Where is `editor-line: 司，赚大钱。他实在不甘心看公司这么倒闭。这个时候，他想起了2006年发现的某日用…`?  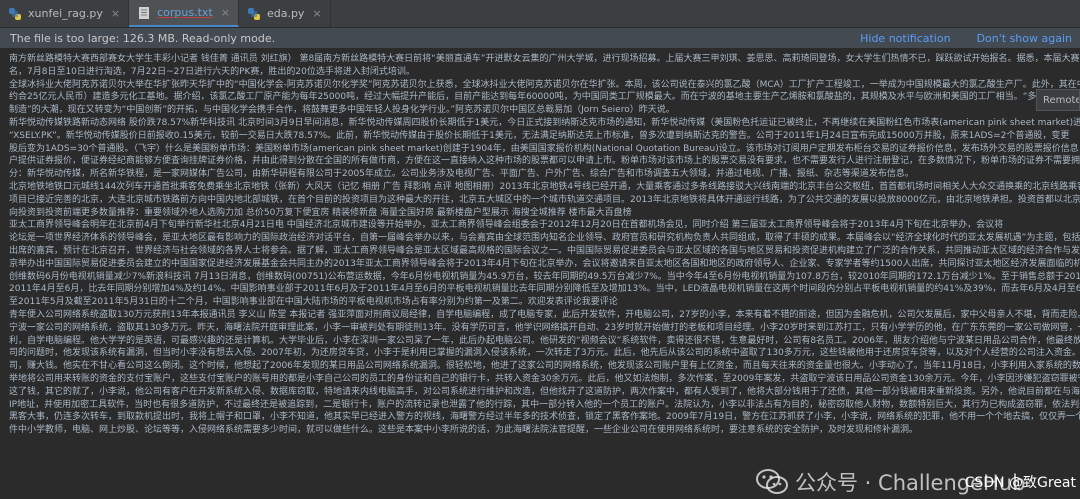
editor-line: 司，赚大钱。他实在不甘心看公司这么倒闭。这个时候，他想起了2006年发现的某日用… is located at coordinates (544, 366).